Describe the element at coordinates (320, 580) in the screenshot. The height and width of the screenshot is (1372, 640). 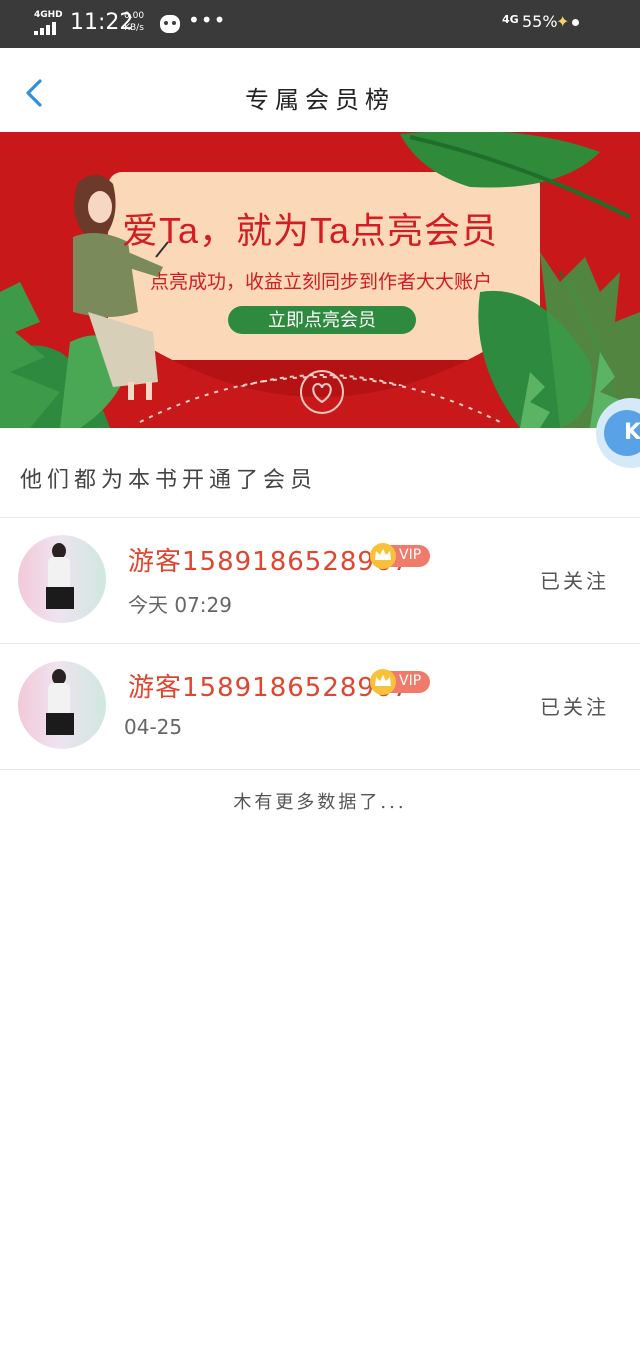
I see `member-row: 游客1589186528967 VIP 今天 07:29 已关注` at that location.